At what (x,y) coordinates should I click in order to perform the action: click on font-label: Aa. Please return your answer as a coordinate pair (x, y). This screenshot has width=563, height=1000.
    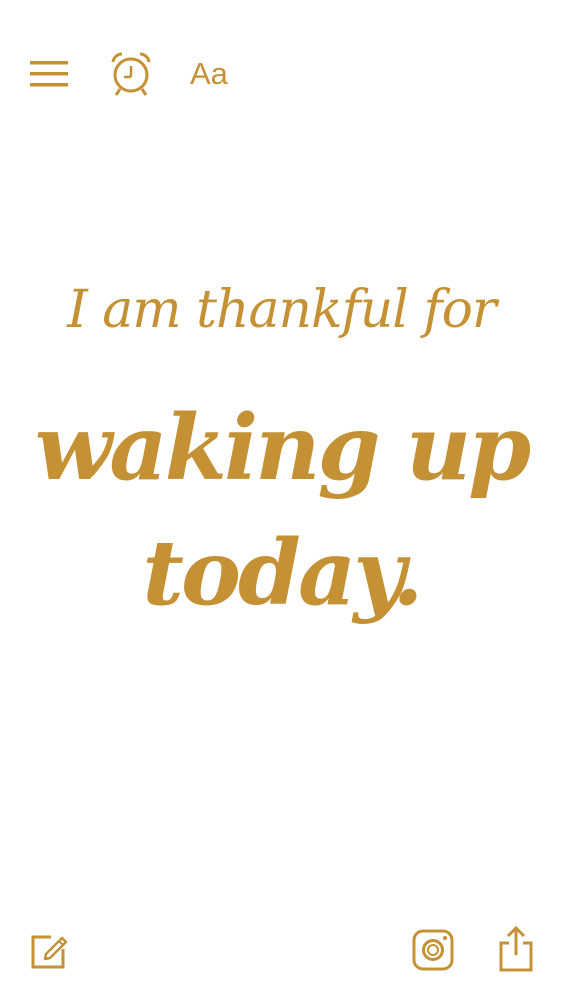
    Looking at the image, I should click on (209, 73).